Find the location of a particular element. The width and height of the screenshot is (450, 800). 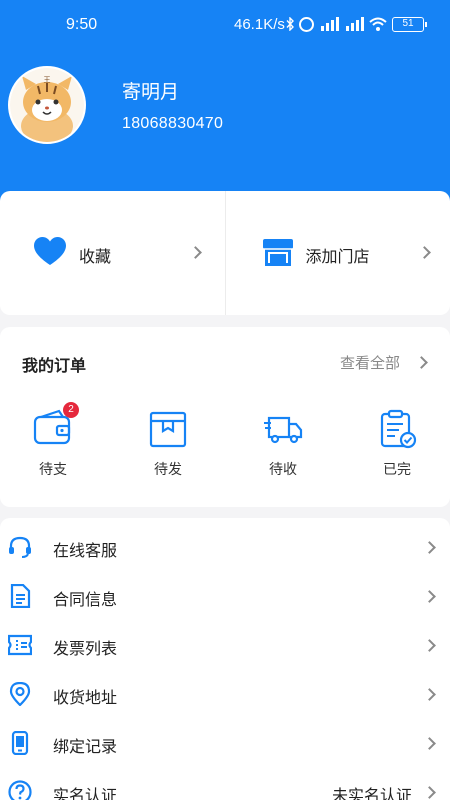

favorites-label: 收藏 is located at coordinates (95, 256).